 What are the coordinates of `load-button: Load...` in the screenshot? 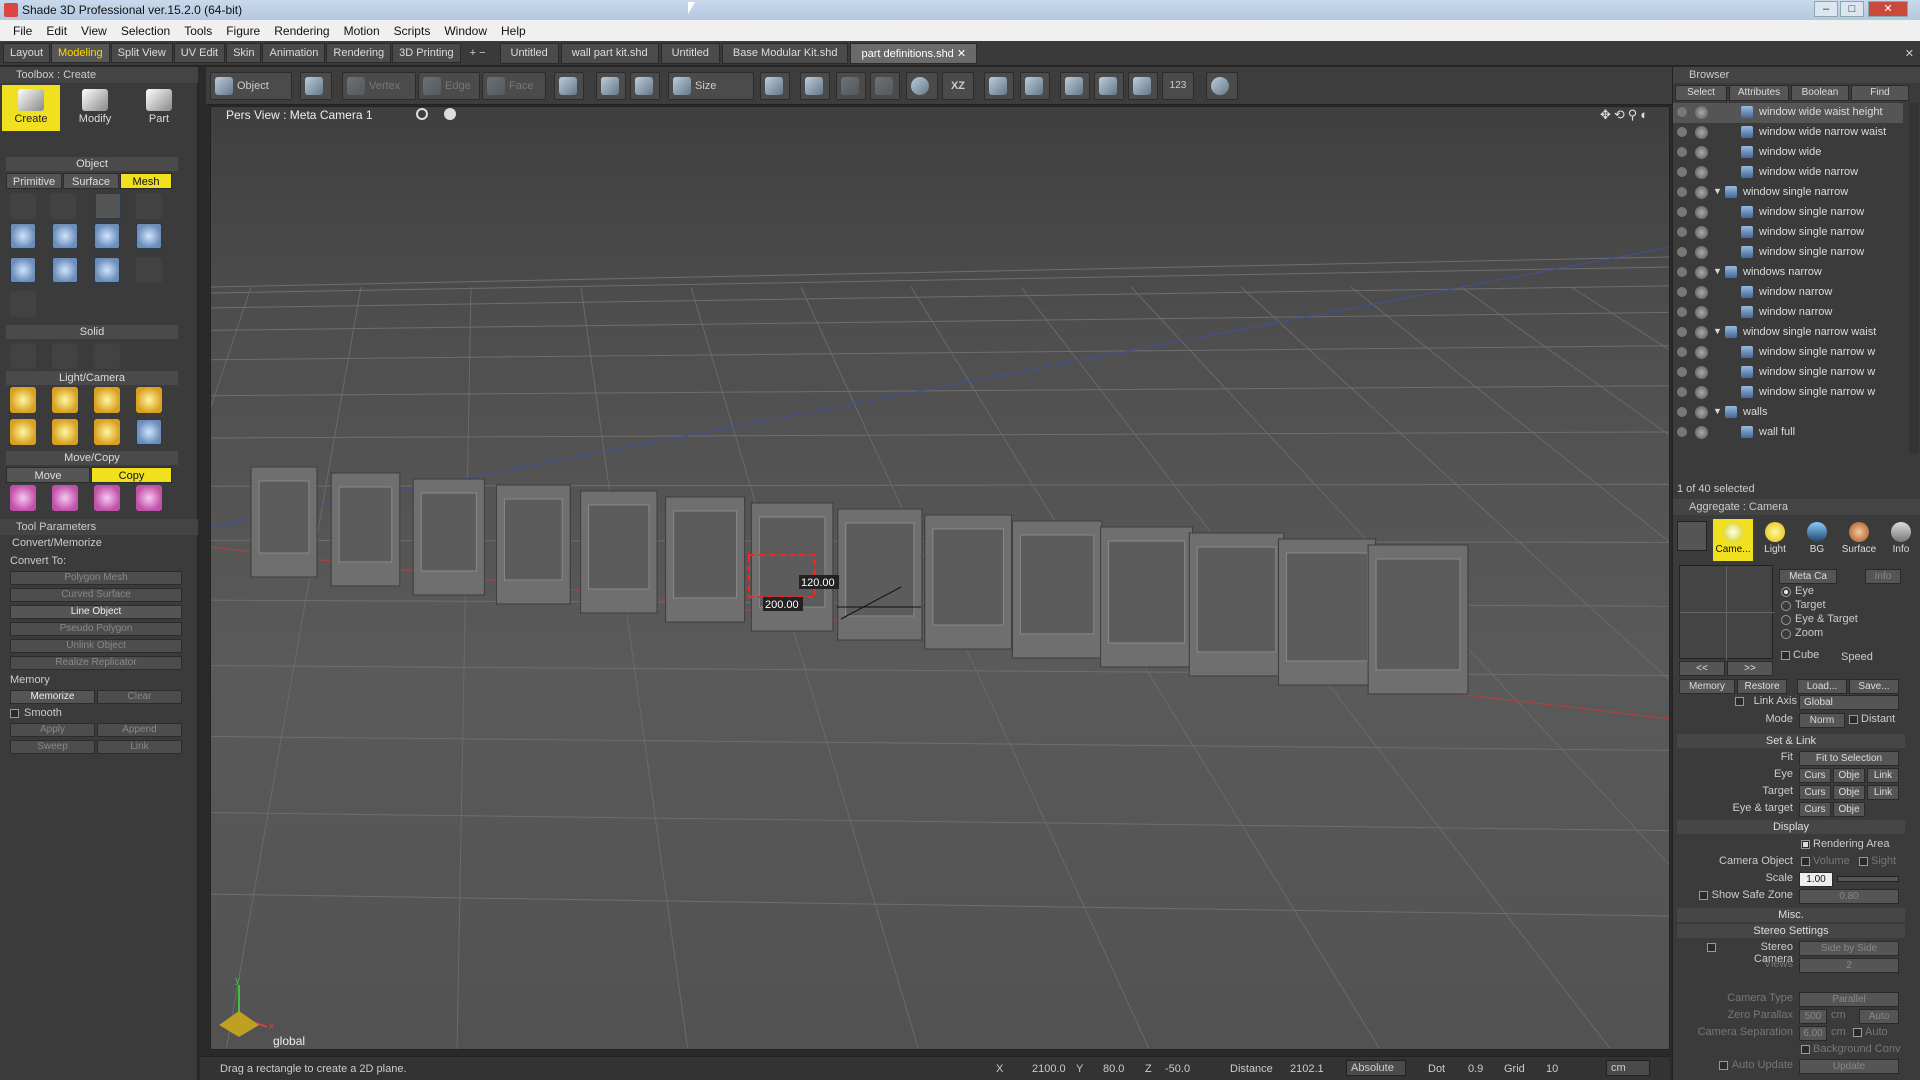 It's located at (1822, 686).